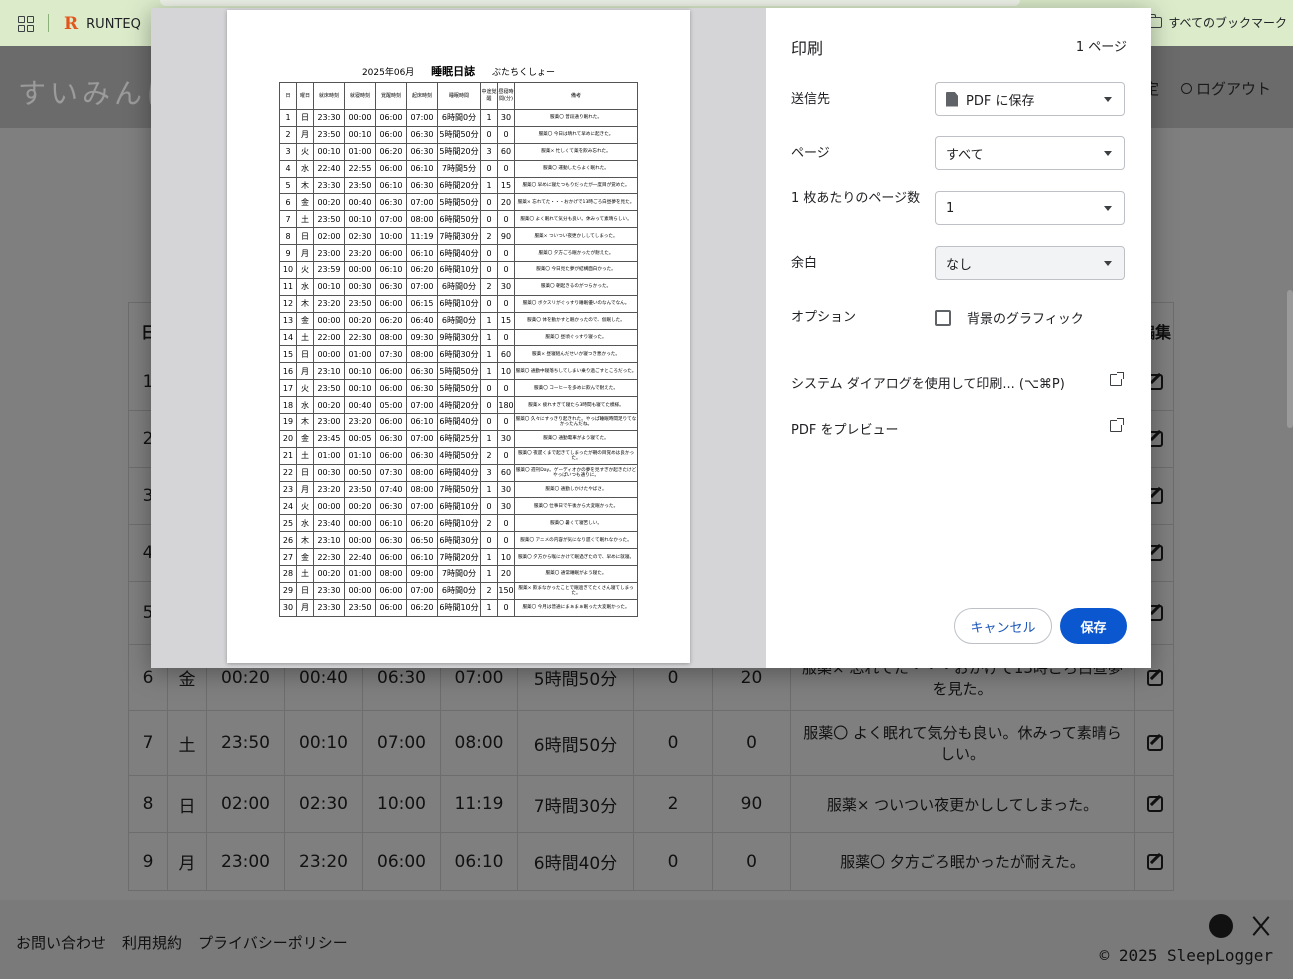  I want to click on scrollbar, so click(1290, 359).